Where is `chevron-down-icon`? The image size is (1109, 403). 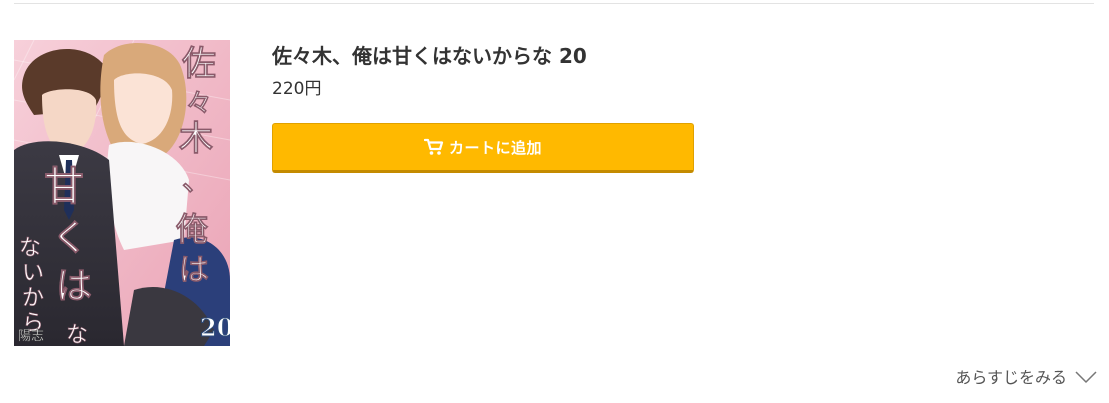 chevron-down-icon is located at coordinates (1086, 376).